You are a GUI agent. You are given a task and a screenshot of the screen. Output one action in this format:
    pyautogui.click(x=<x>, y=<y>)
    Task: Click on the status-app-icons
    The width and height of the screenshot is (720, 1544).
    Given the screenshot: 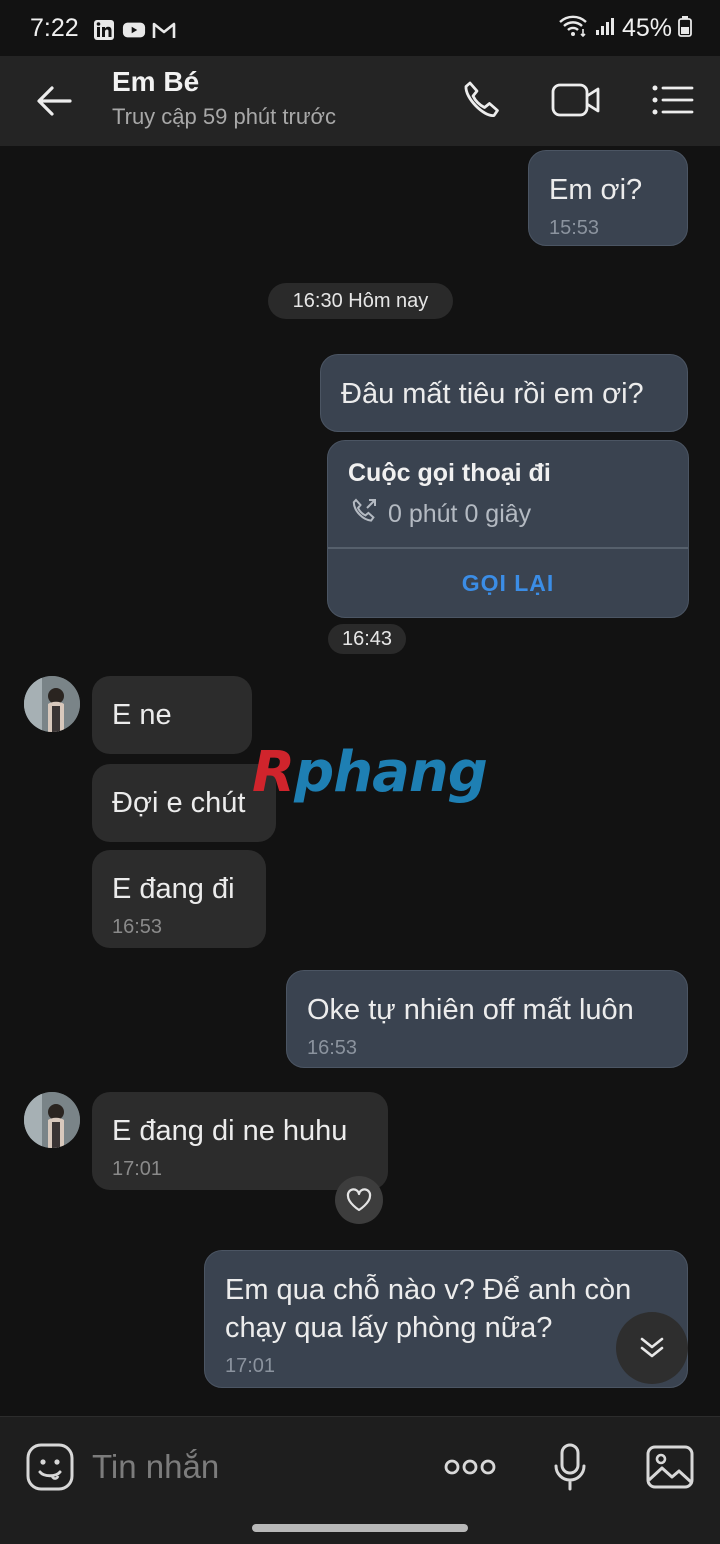 What is the action you would take?
    pyautogui.click(x=134, y=30)
    